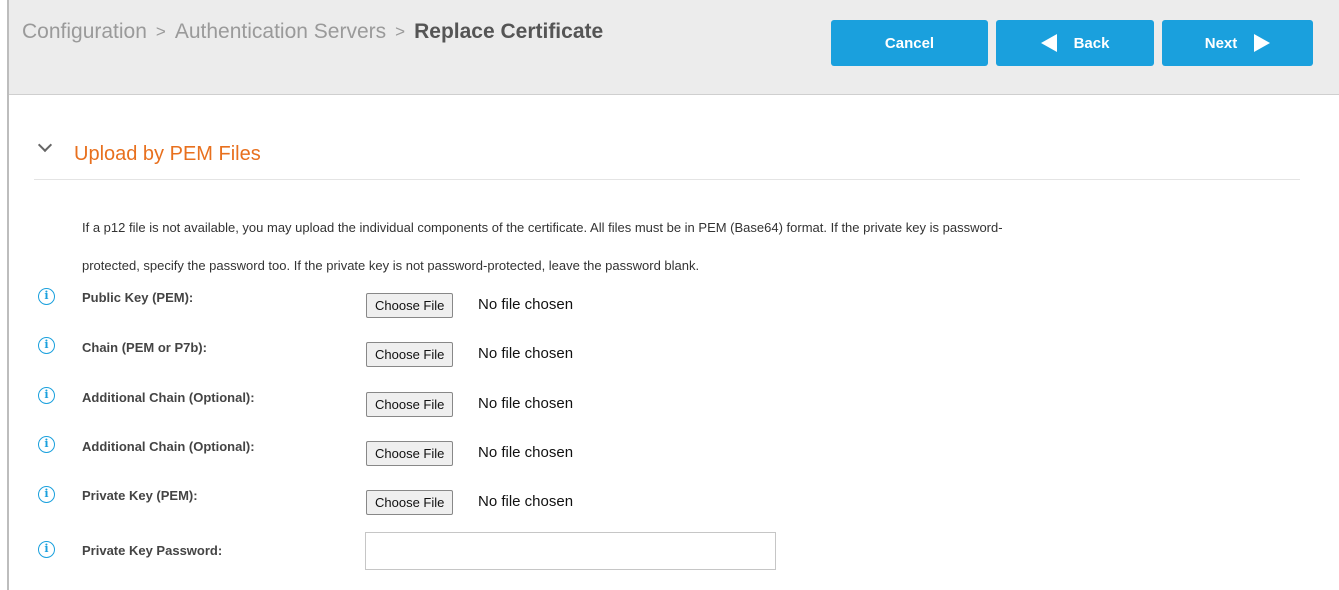 Image resolution: width=1339 pixels, height=590 pixels. I want to click on back-button: Back, so click(1075, 43).